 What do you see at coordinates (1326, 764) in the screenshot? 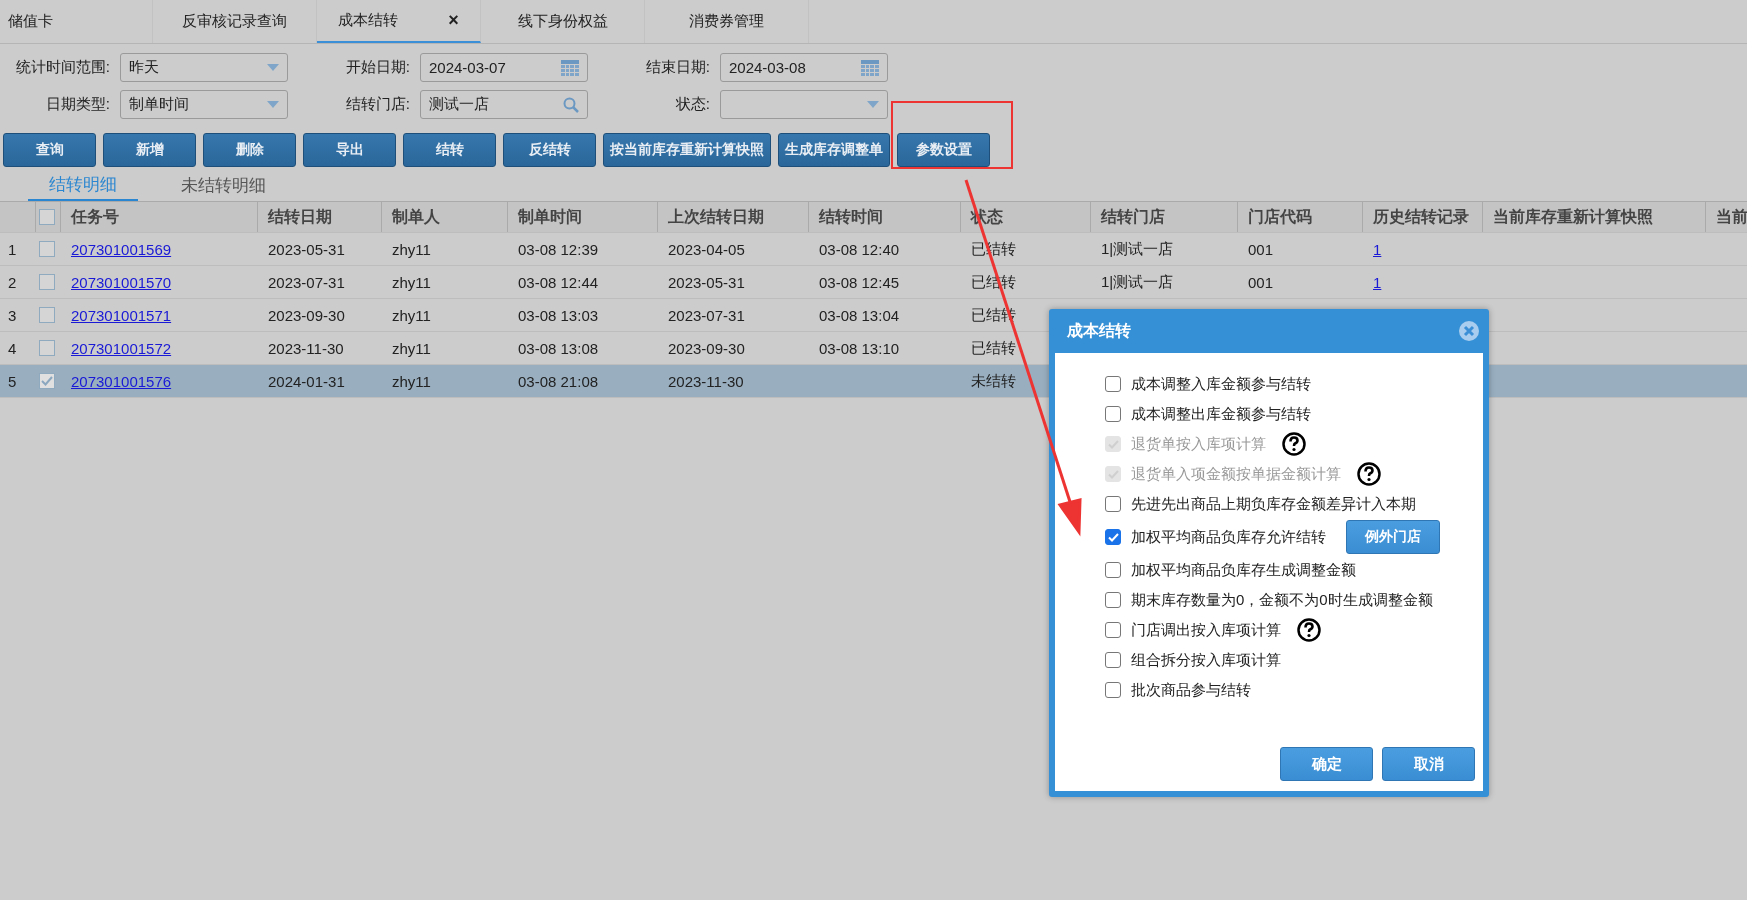
I see `dialog-button: 确定` at bounding box center [1326, 764].